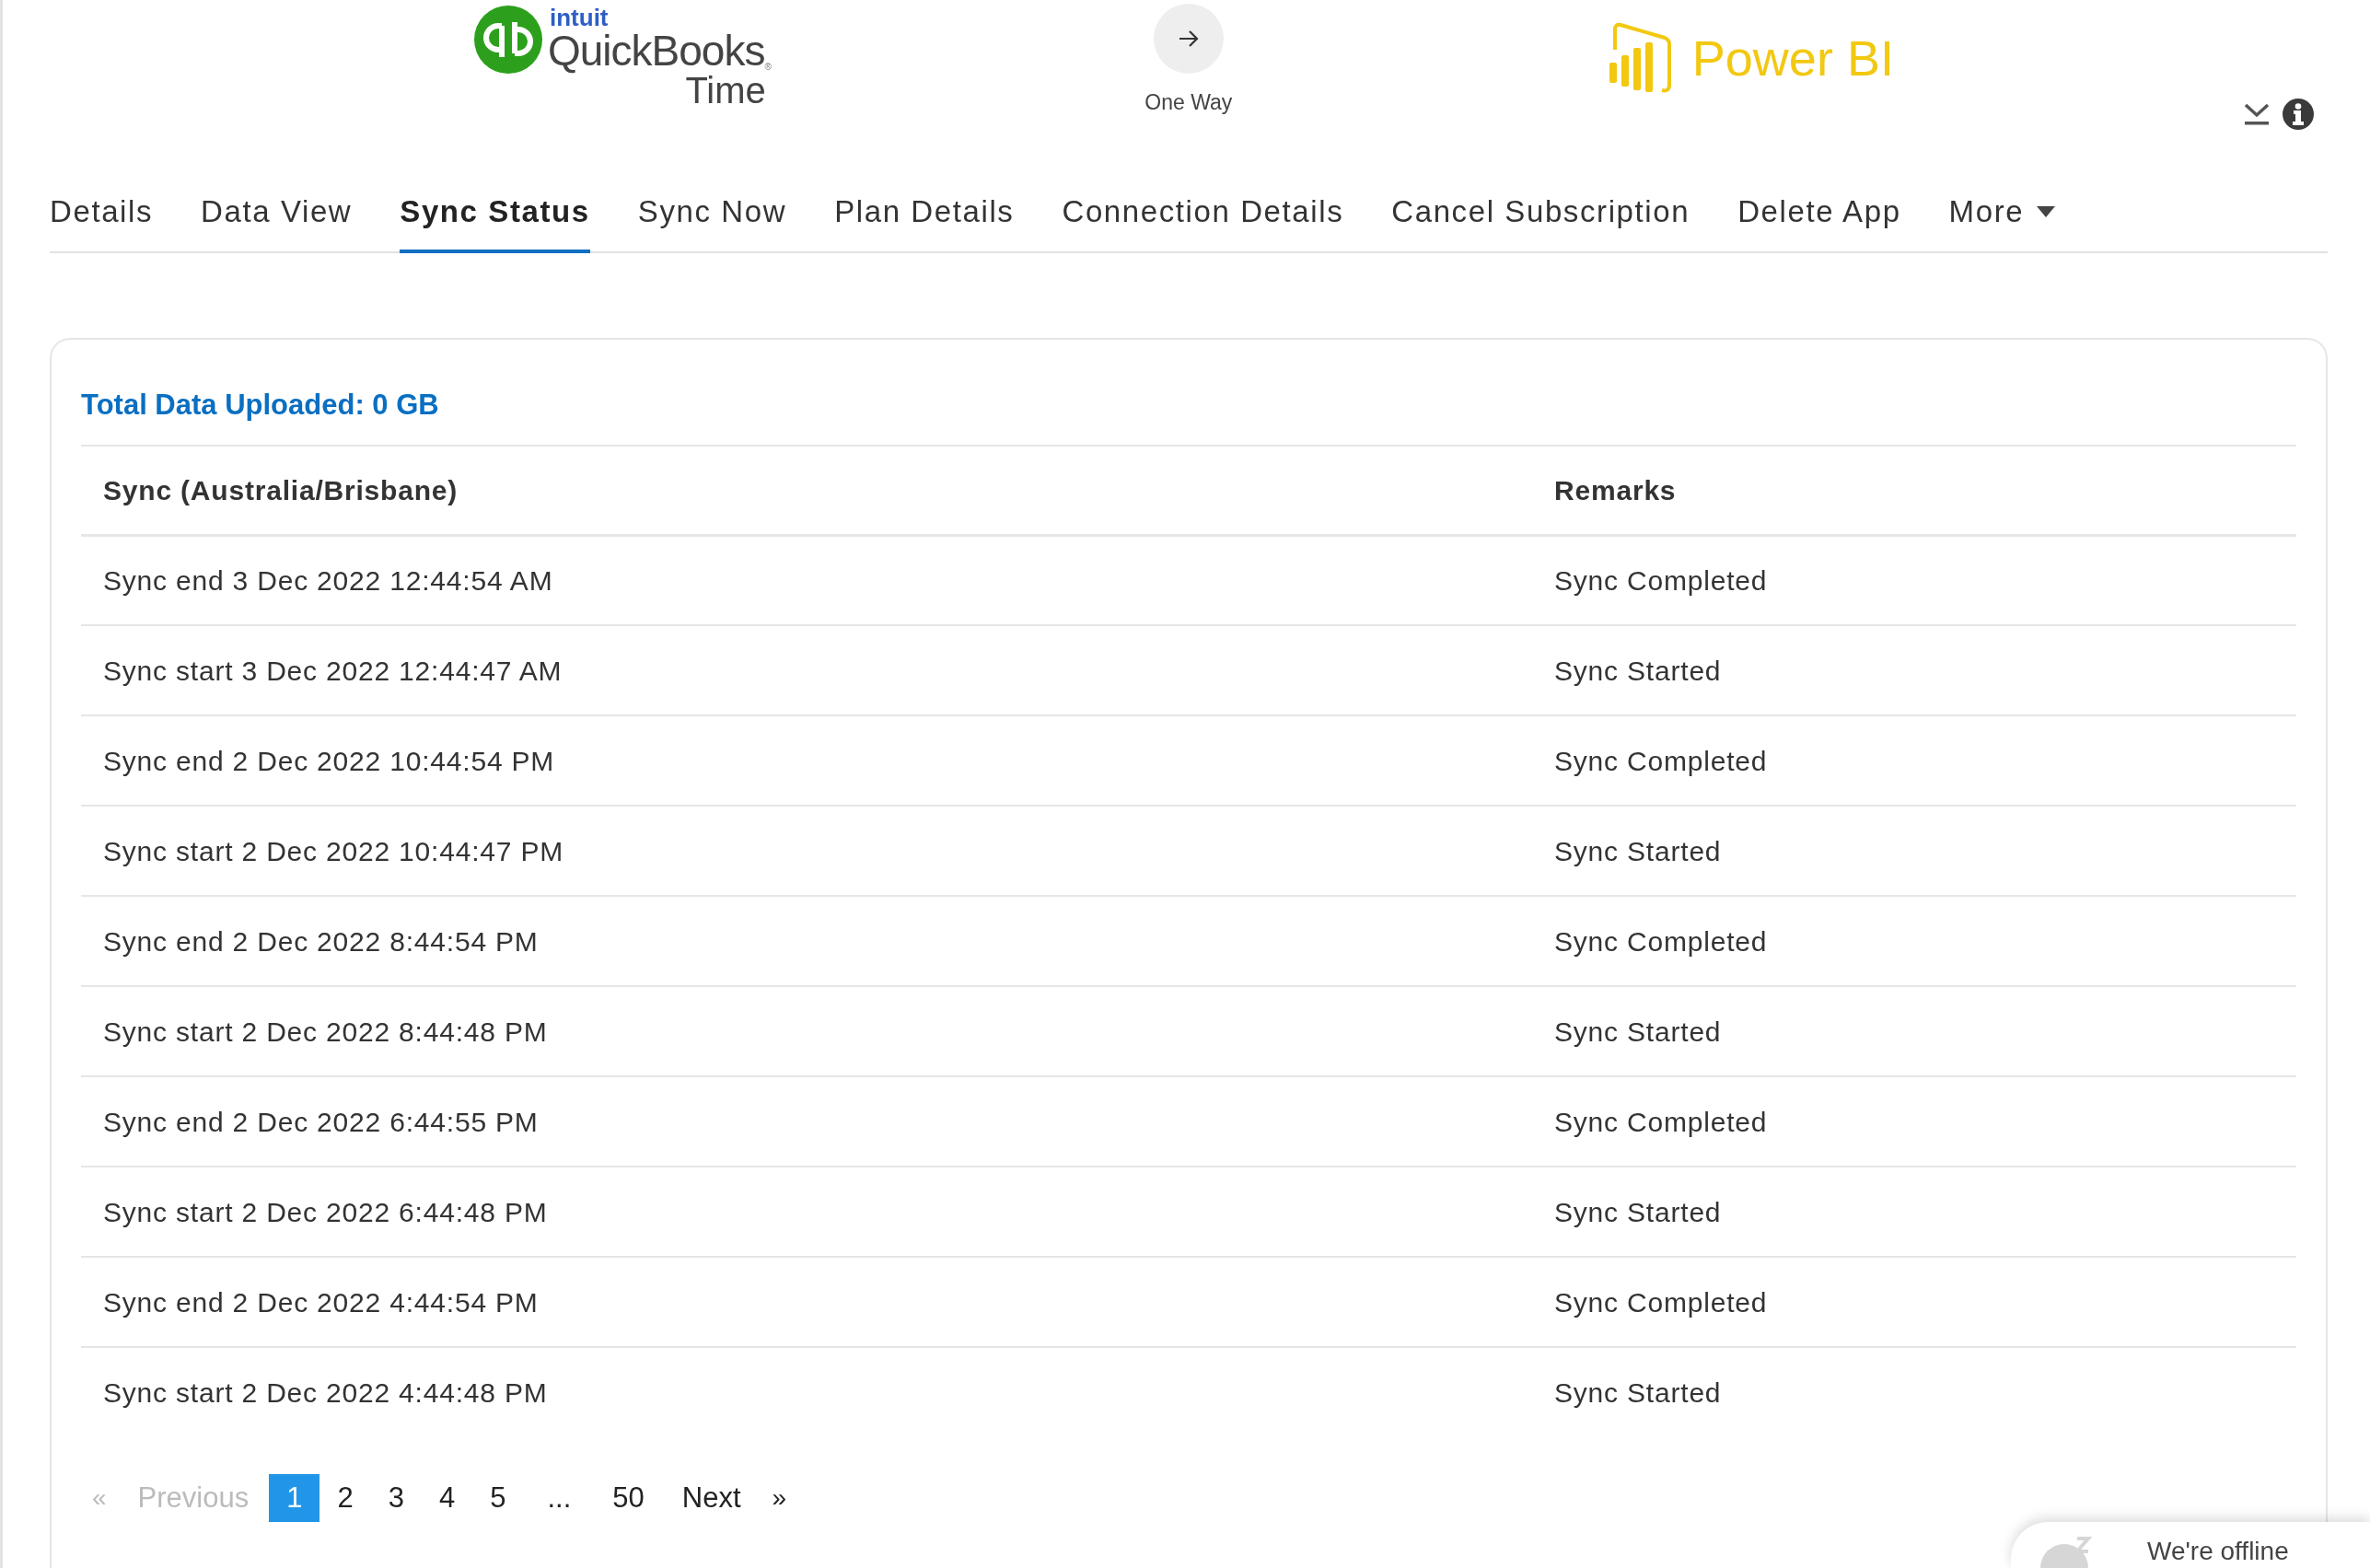 This screenshot has height=1568, width=2370. What do you see at coordinates (1792, 58) in the screenshot?
I see `app-name: Power BI` at bounding box center [1792, 58].